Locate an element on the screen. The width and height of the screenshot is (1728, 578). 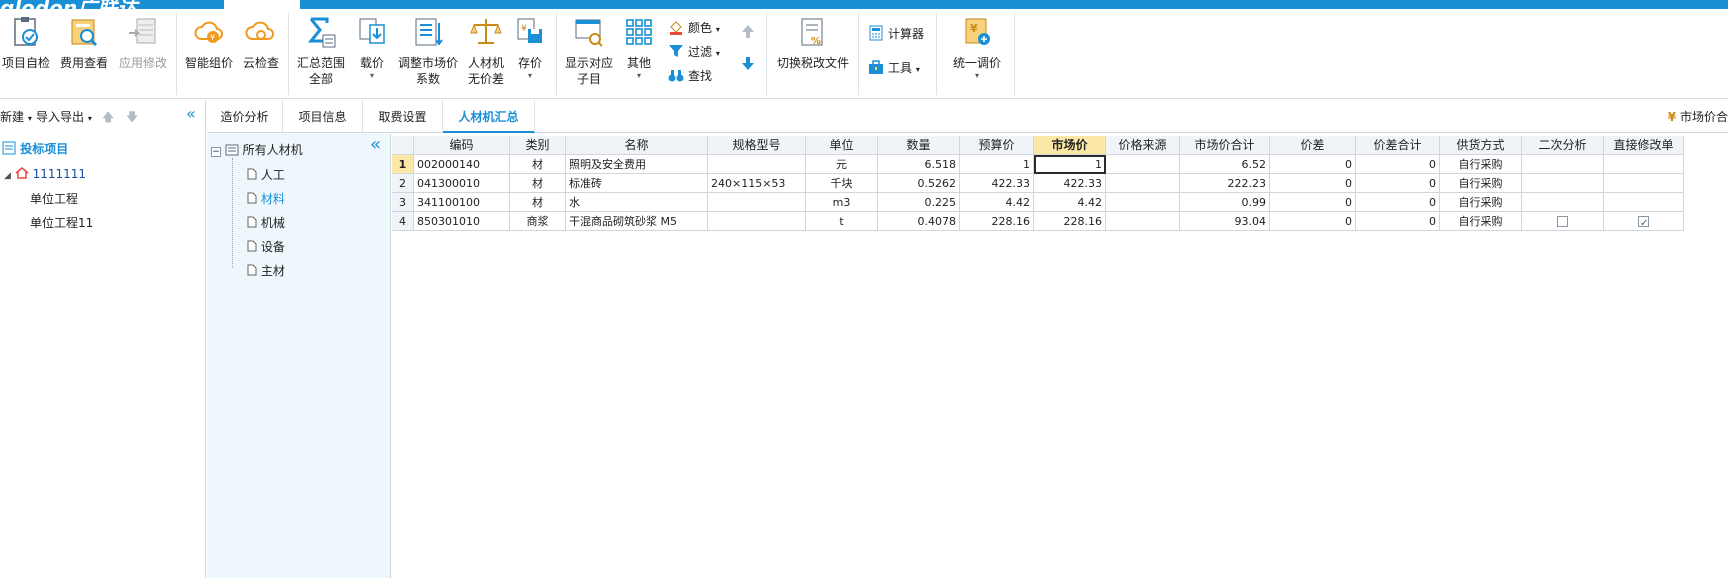
grid-cell-market: 228.16 is located at coordinates (1070, 221).